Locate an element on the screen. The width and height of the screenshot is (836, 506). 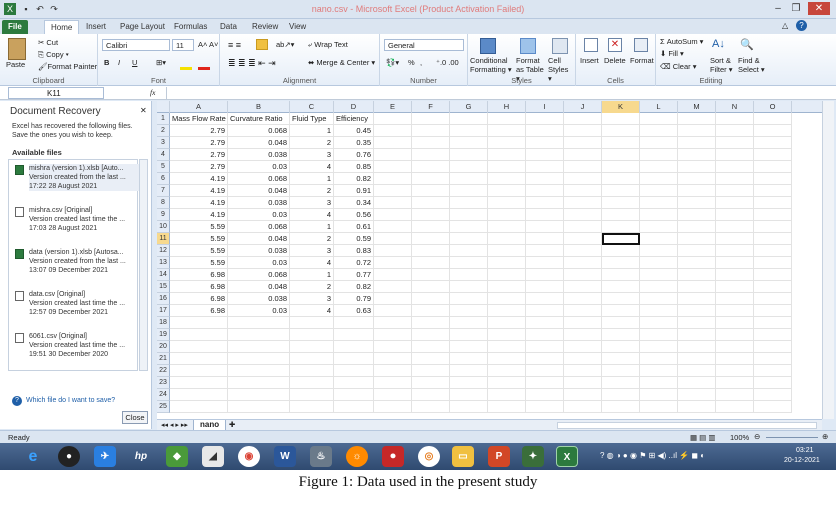
cell-n12 is located at coordinates (735, 251).